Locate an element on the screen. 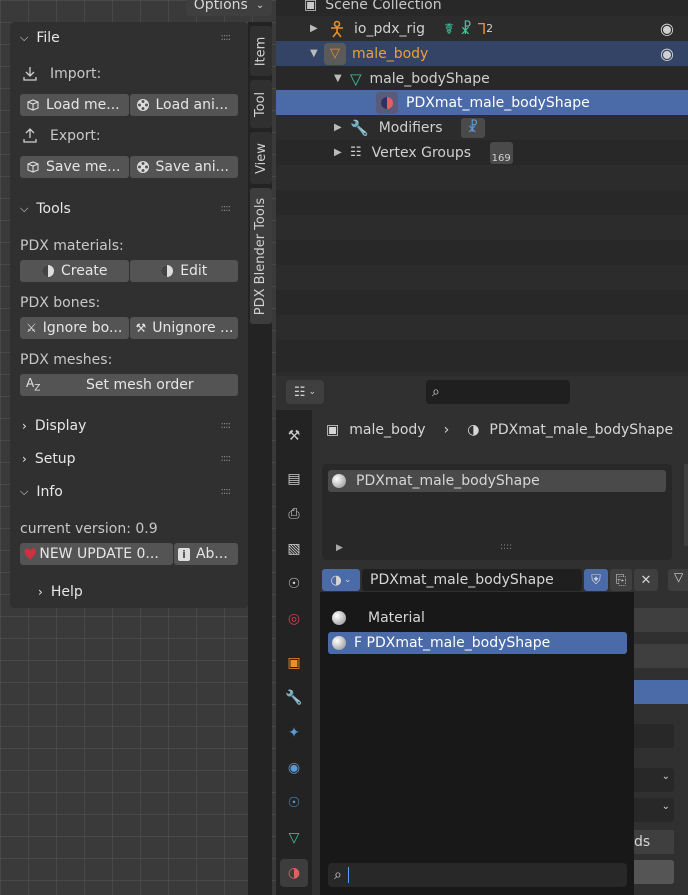 The height and width of the screenshot is (895, 688). info-section-header: ⌵ Info is located at coordinates (41, 492).